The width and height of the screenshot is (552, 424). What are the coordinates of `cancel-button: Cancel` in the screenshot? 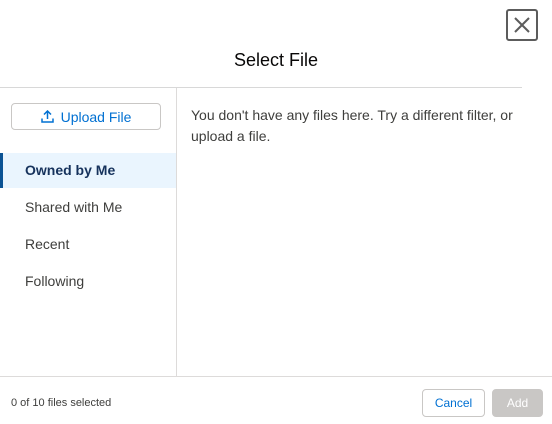 It's located at (453, 403).